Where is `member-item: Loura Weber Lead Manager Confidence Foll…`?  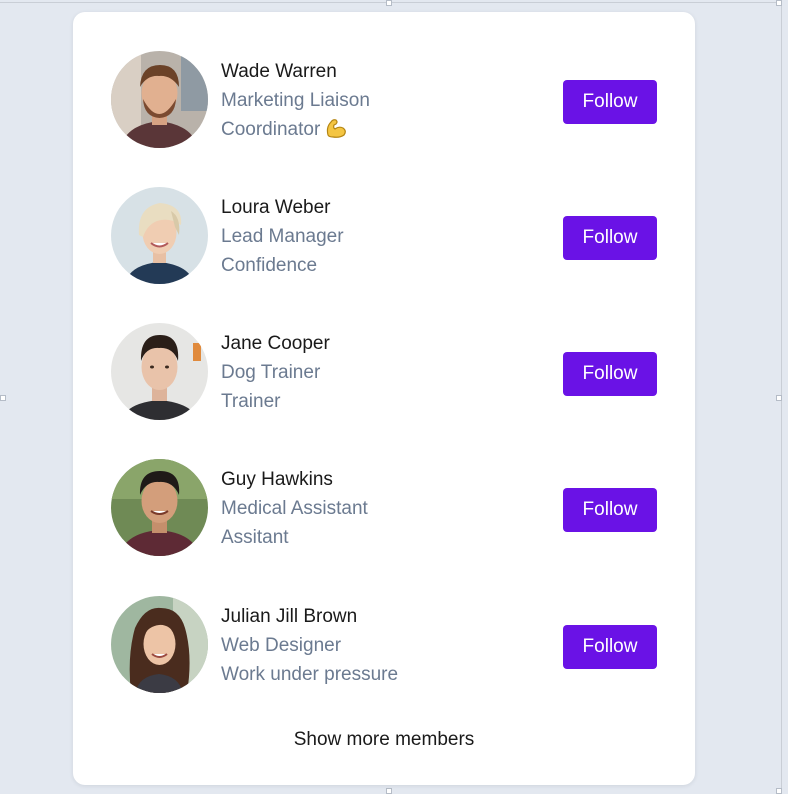
member-item: Loura Weber Lead Manager Confidence Foll… is located at coordinates (384, 236).